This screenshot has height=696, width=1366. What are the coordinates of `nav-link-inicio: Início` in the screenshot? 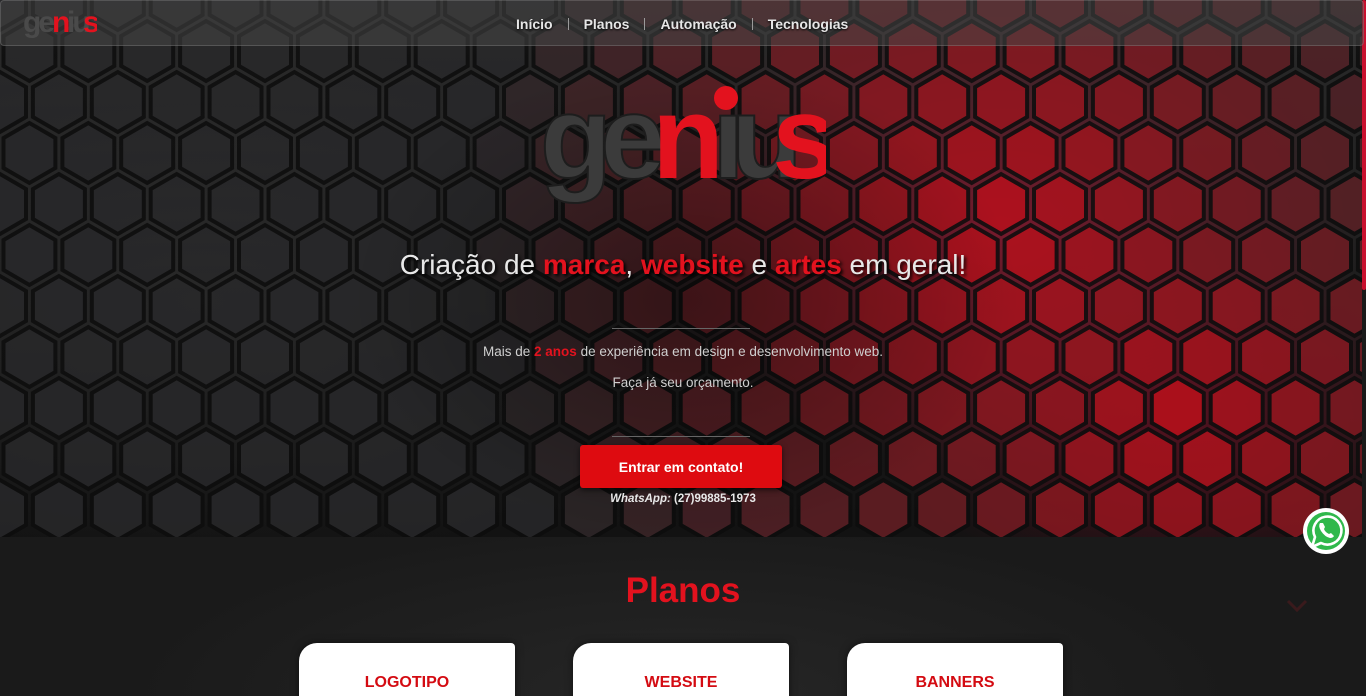 It's located at (534, 24).